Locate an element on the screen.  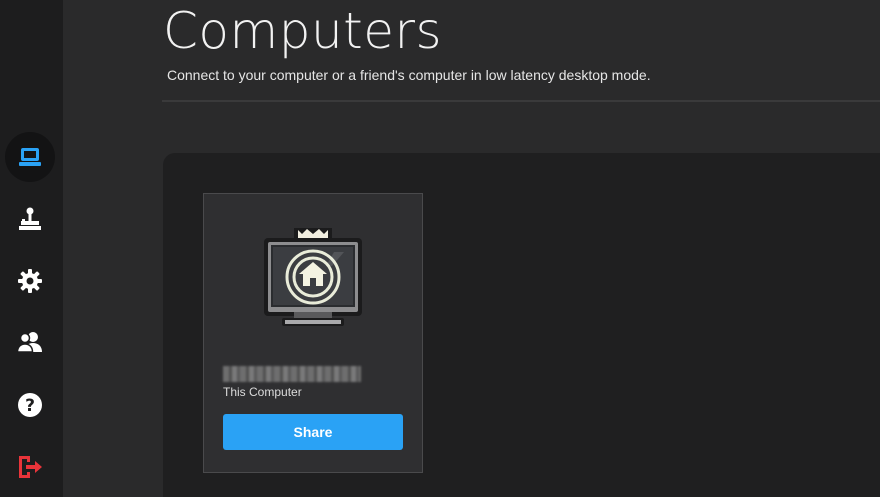
help-icon: ? is located at coordinates (30, 405).